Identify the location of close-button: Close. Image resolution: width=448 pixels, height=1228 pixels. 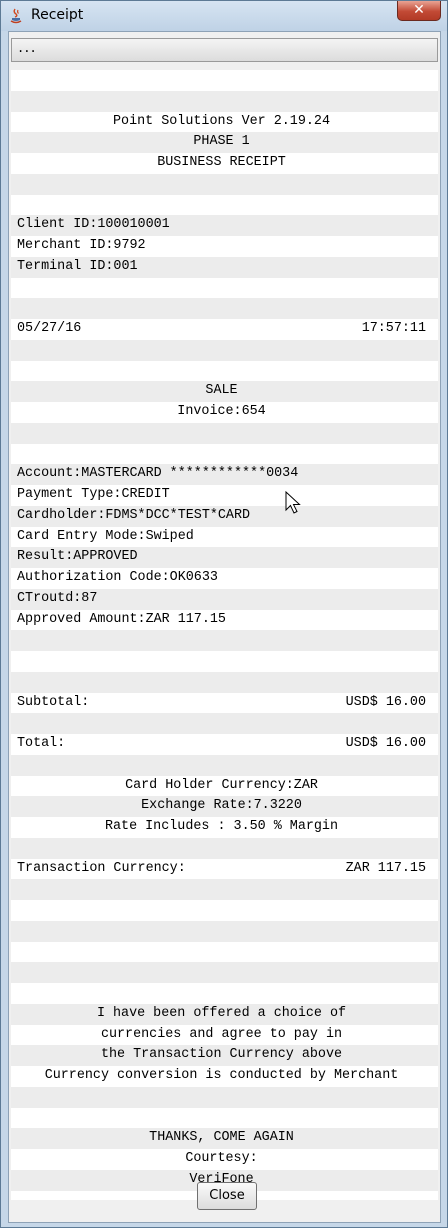
(227, 1196).